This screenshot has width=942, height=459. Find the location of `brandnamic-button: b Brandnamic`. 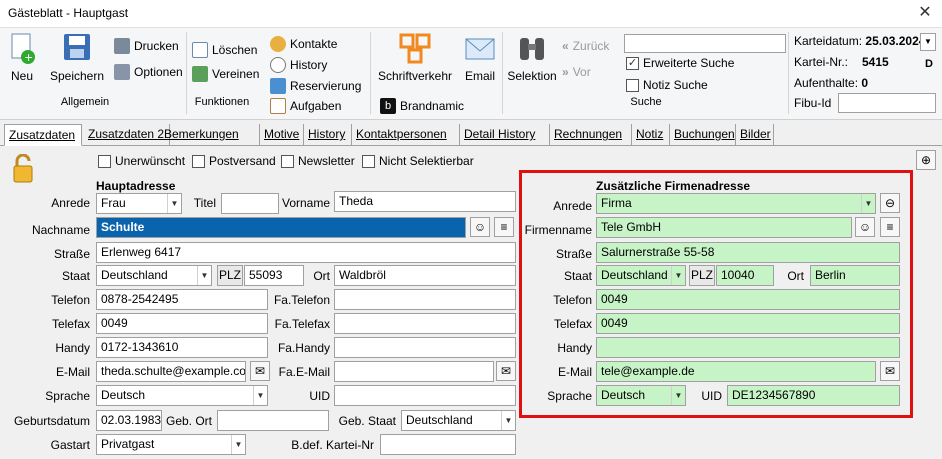

brandnamic-button: b Brandnamic is located at coordinates (422, 106).